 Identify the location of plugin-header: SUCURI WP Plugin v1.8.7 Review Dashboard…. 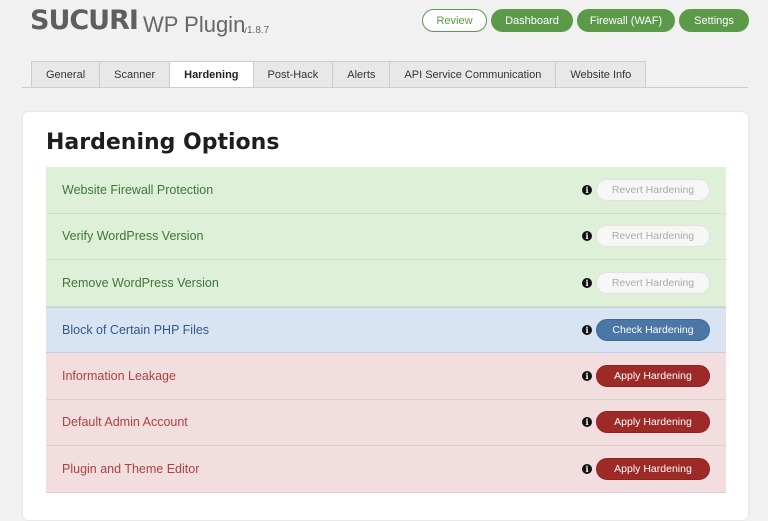
(384, 22).